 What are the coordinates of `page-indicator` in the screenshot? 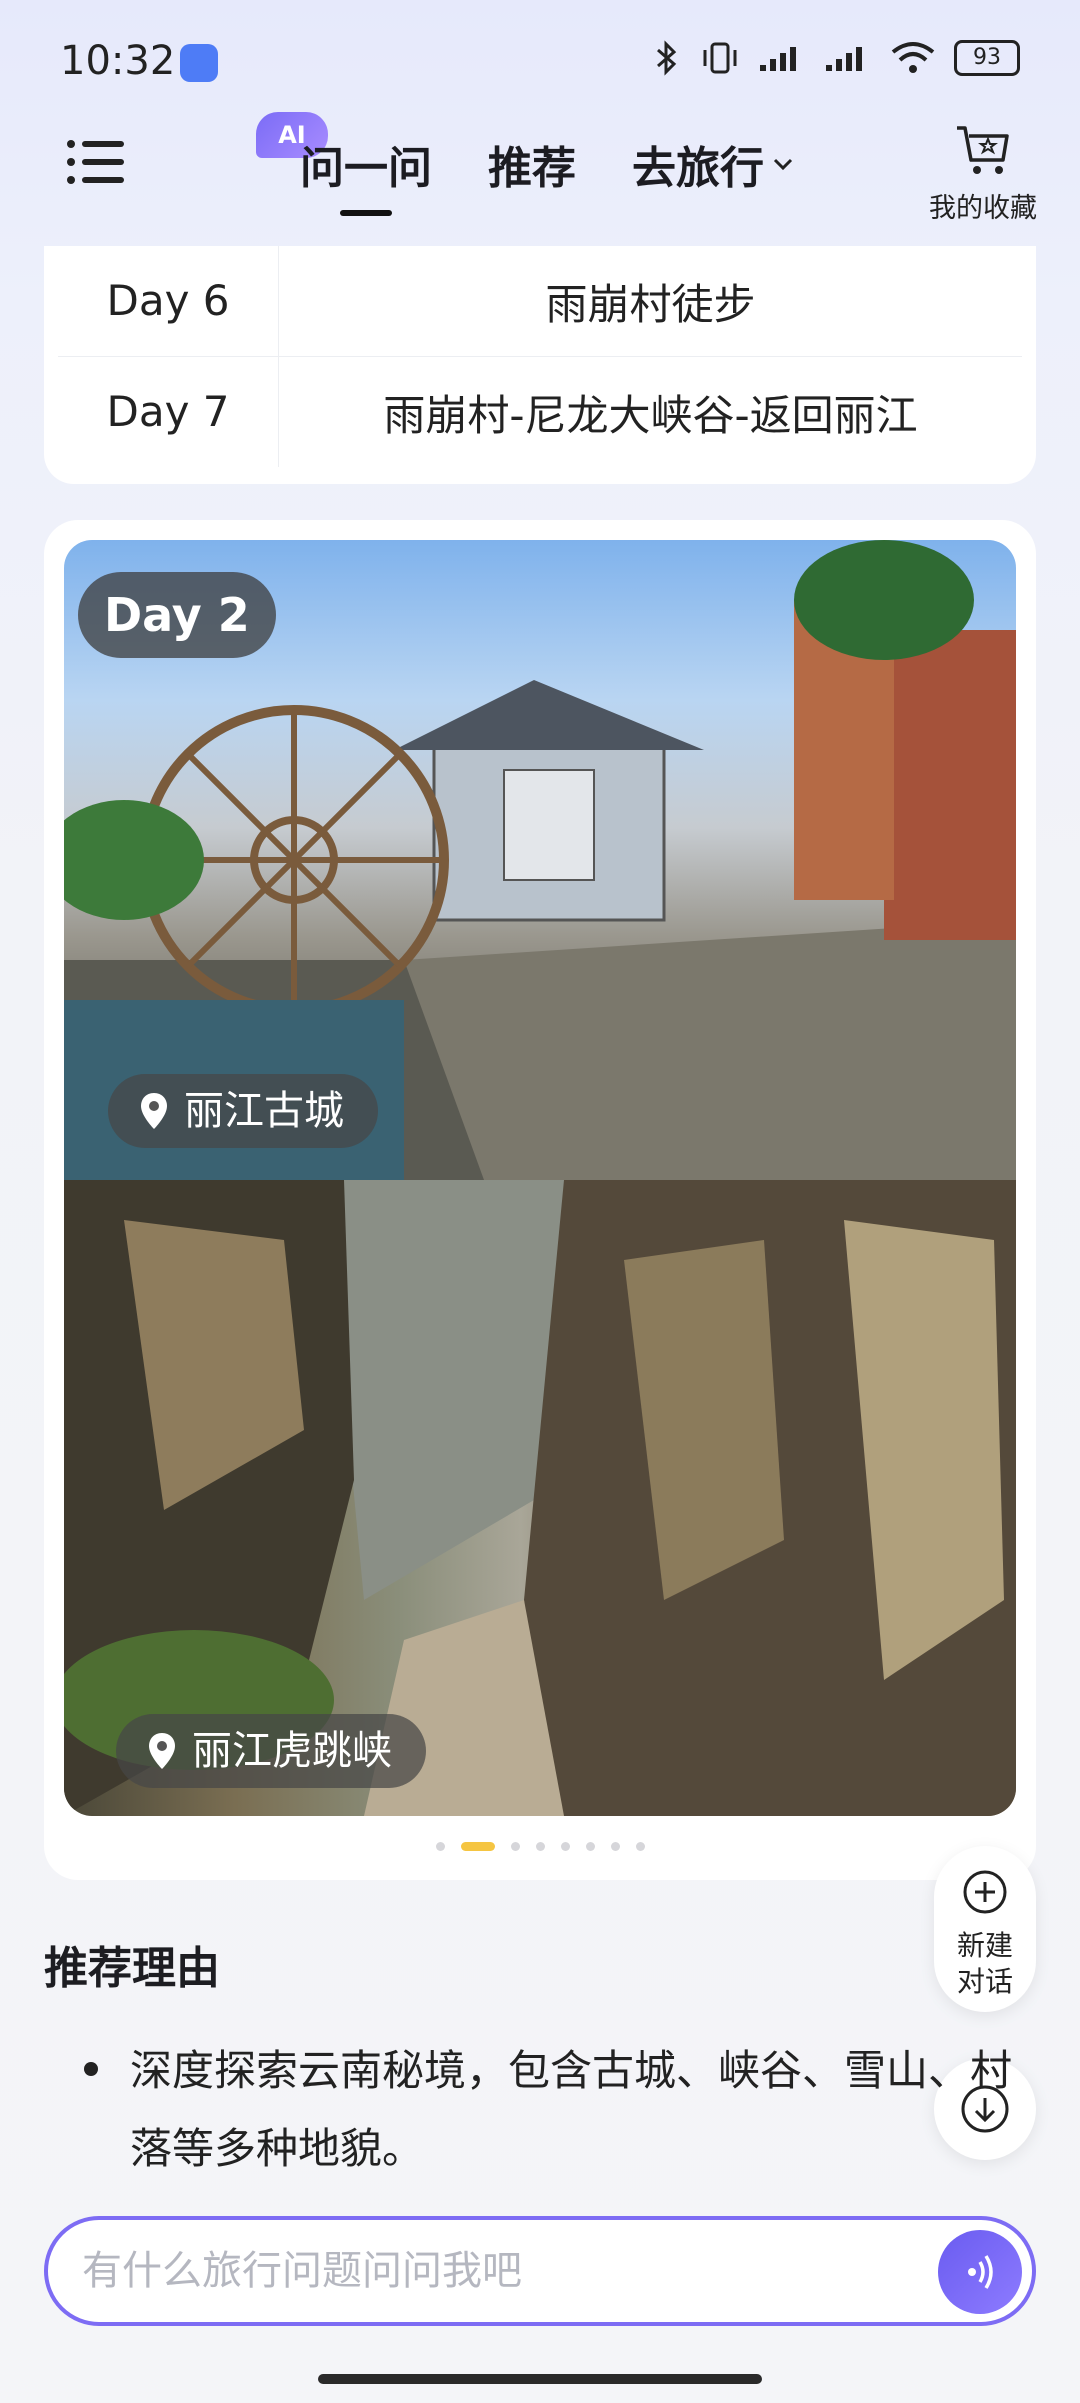 It's located at (540, 1846).